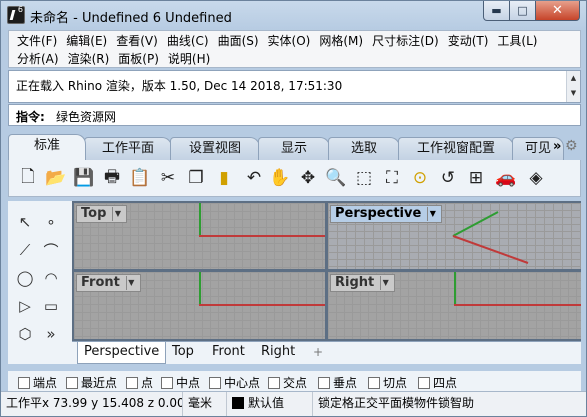 This screenshot has height=417, width=587. Describe the element at coordinates (523, 11) in the screenshot. I see `maximize-button: □` at that location.